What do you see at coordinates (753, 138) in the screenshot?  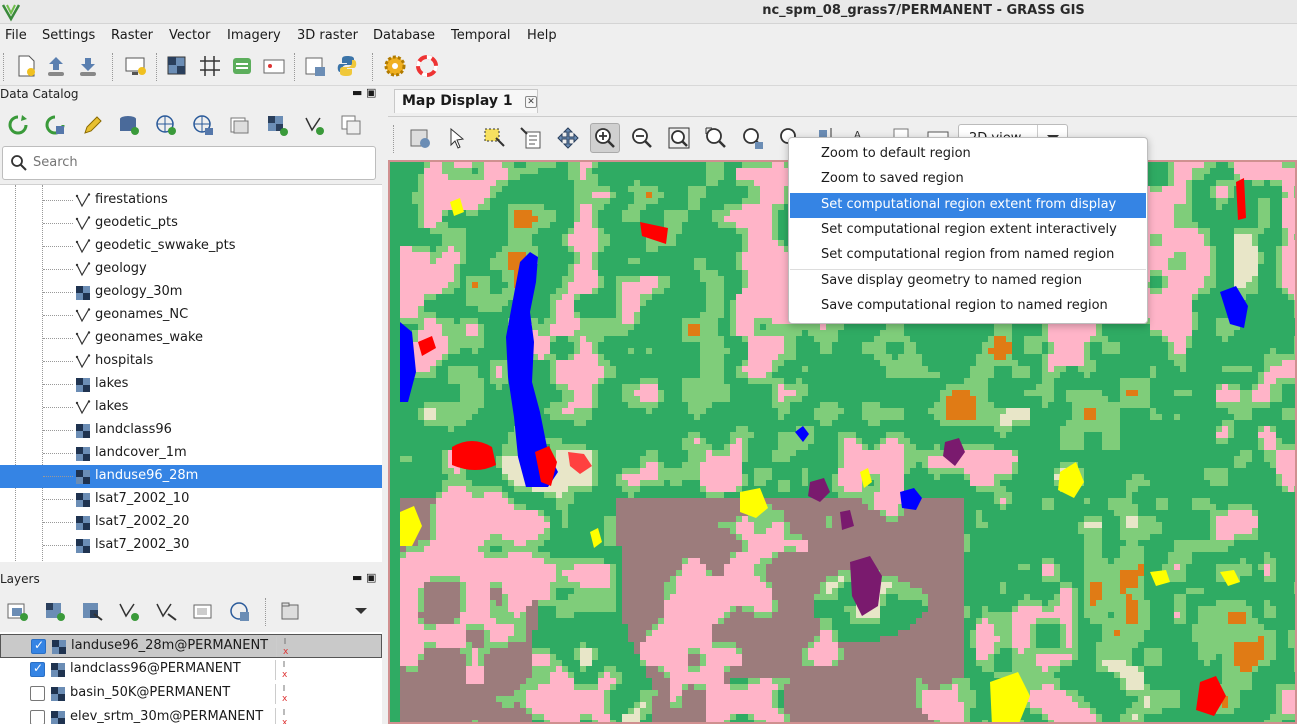 I see `zoom-back-button` at bounding box center [753, 138].